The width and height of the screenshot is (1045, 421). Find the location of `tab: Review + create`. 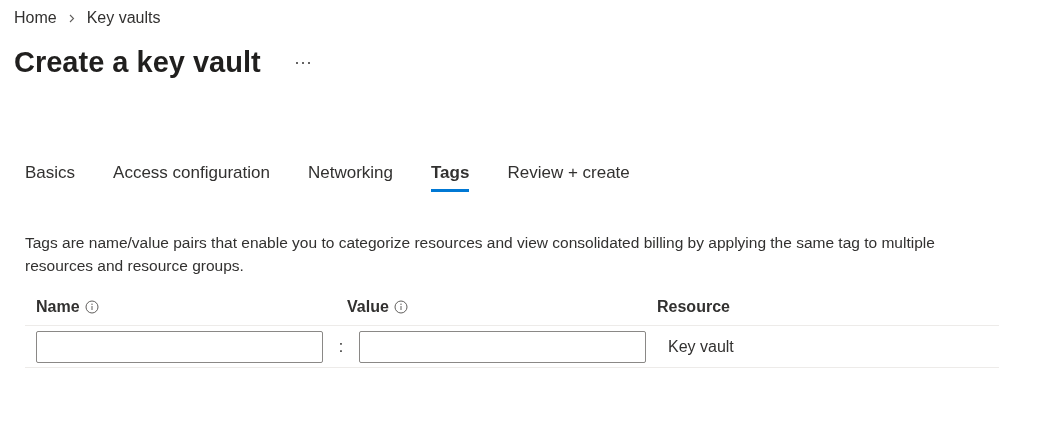

tab: Review + create is located at coordinates (568, 170).